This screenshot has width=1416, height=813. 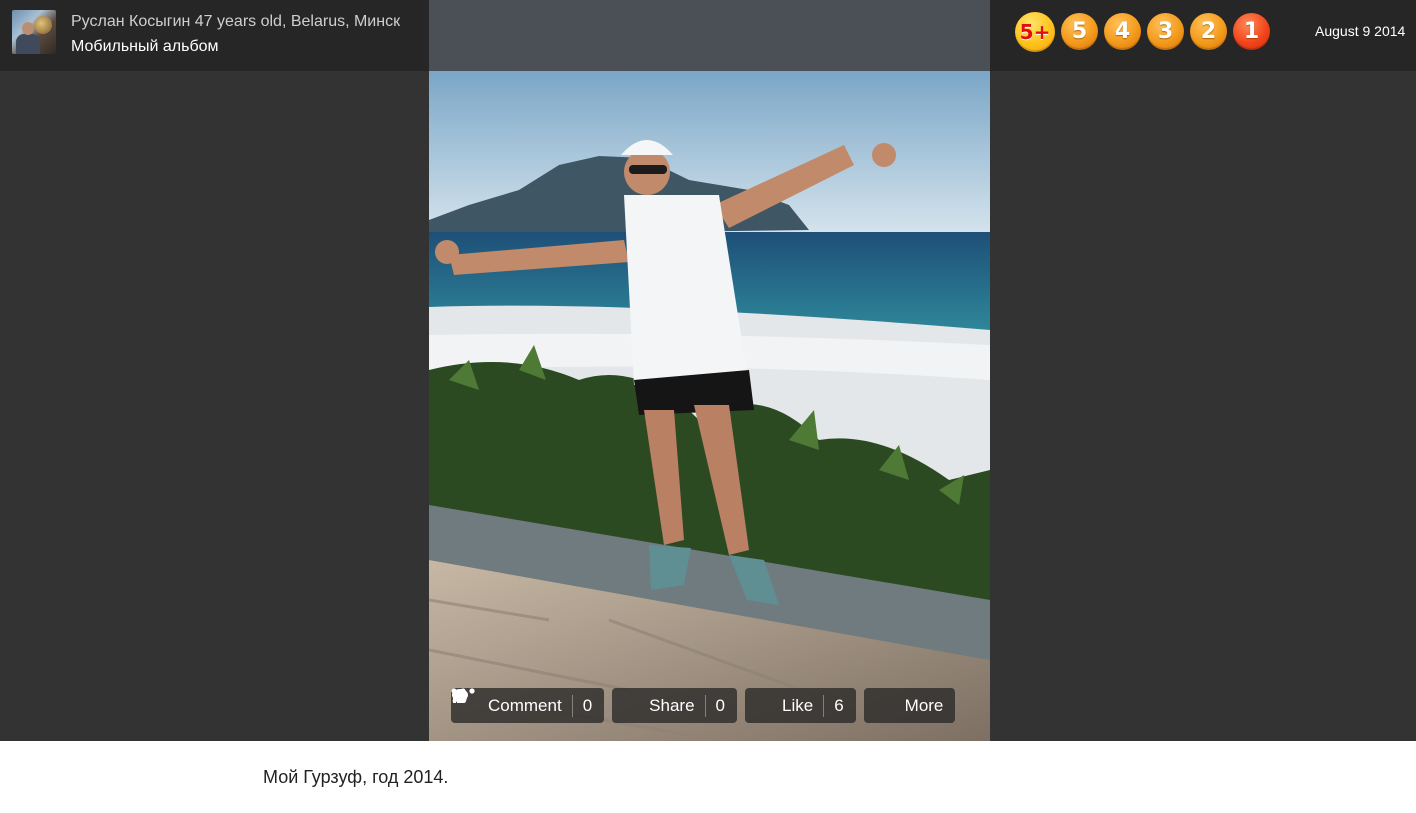 I want to click on avatar-person-torso, so click(x=28, y=44).